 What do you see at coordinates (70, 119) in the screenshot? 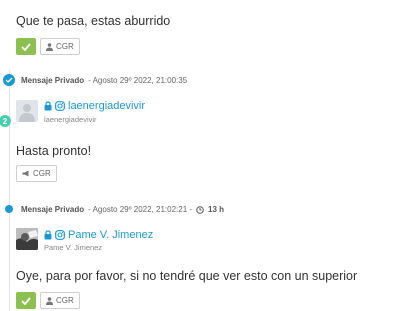
I see `user-handle: laenergiadevivir` at bounding box center [70, 119].